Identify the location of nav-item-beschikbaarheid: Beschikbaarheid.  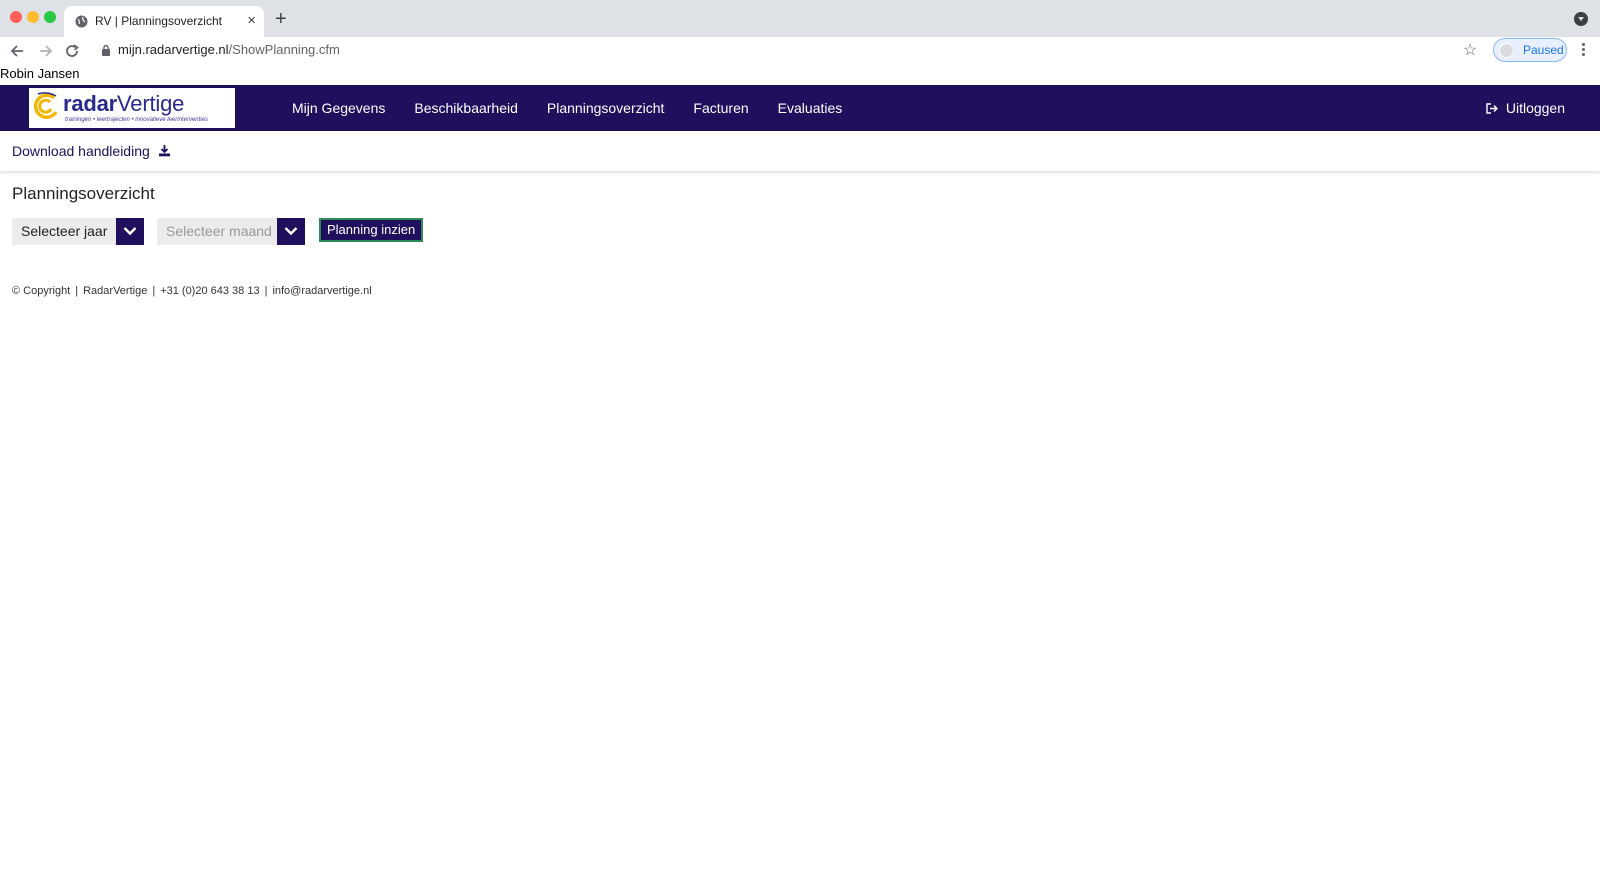
(466, 108).